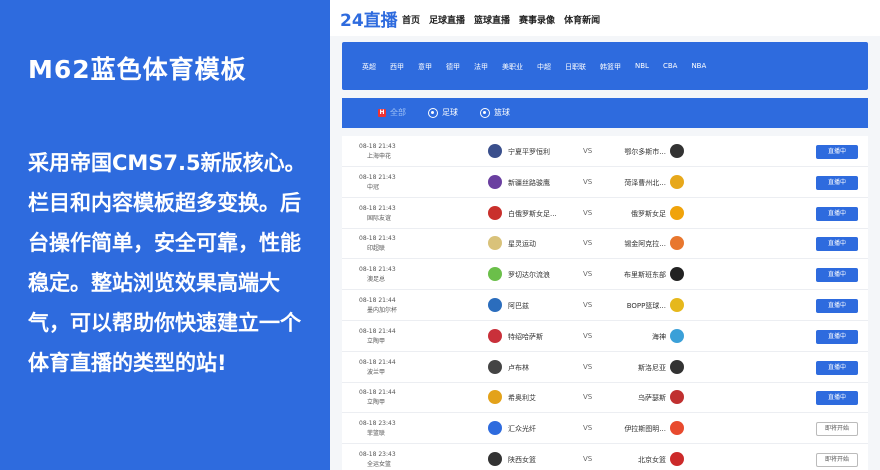  I want to click on match-league: 立陶甲, so click(376, 403).